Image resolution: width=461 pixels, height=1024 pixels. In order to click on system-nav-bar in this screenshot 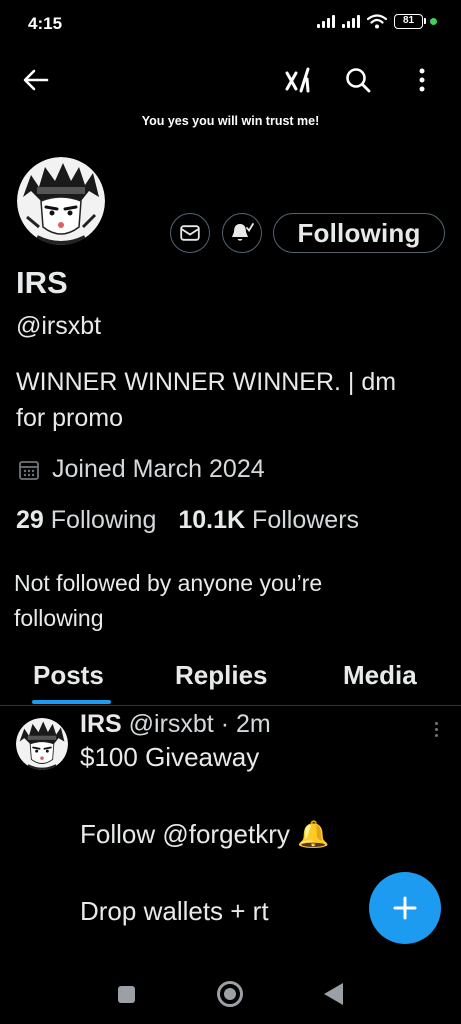, I will do `click(230, 992)`.